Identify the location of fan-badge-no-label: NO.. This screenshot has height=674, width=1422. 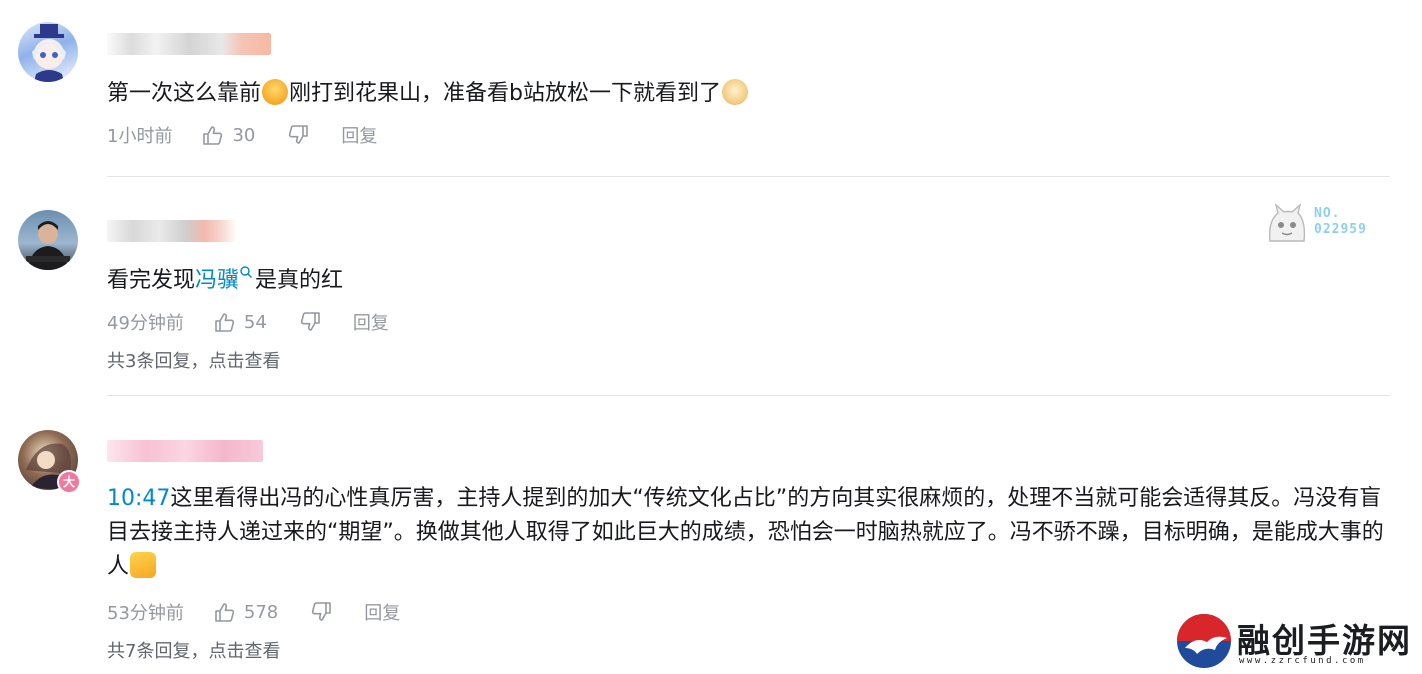
(1327, 213).